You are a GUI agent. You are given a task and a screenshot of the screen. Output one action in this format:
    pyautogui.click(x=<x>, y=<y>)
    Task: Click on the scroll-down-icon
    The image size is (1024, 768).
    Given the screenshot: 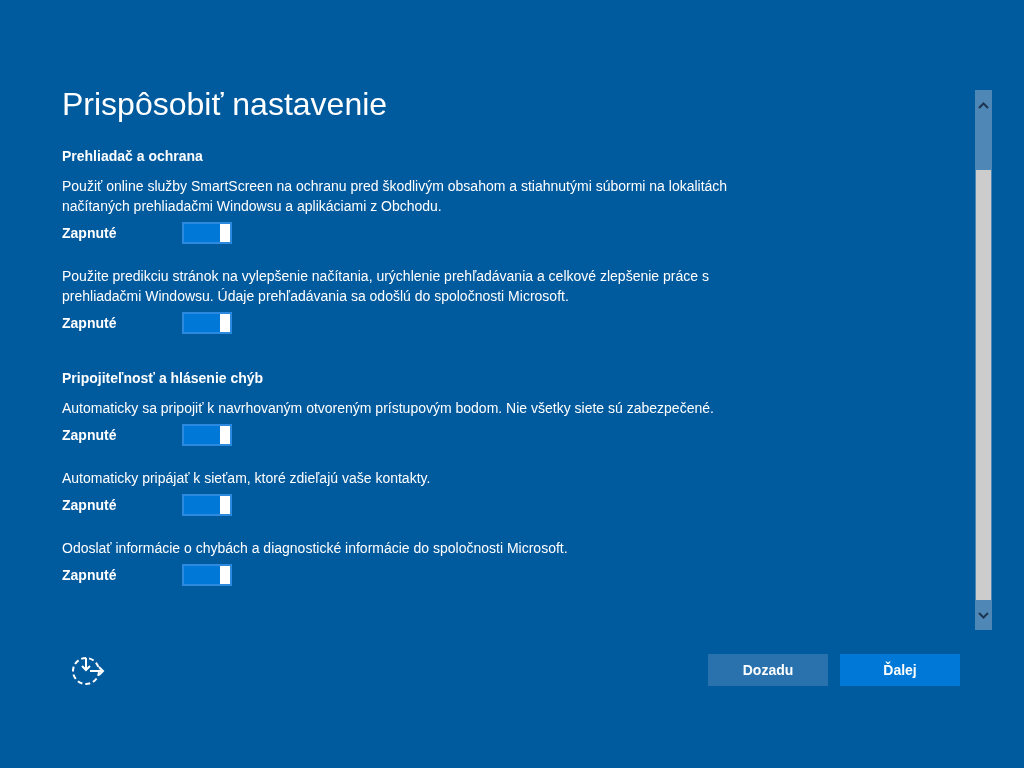 What is the action you would take?
    pyautogui.click(x=983, y=615)
    